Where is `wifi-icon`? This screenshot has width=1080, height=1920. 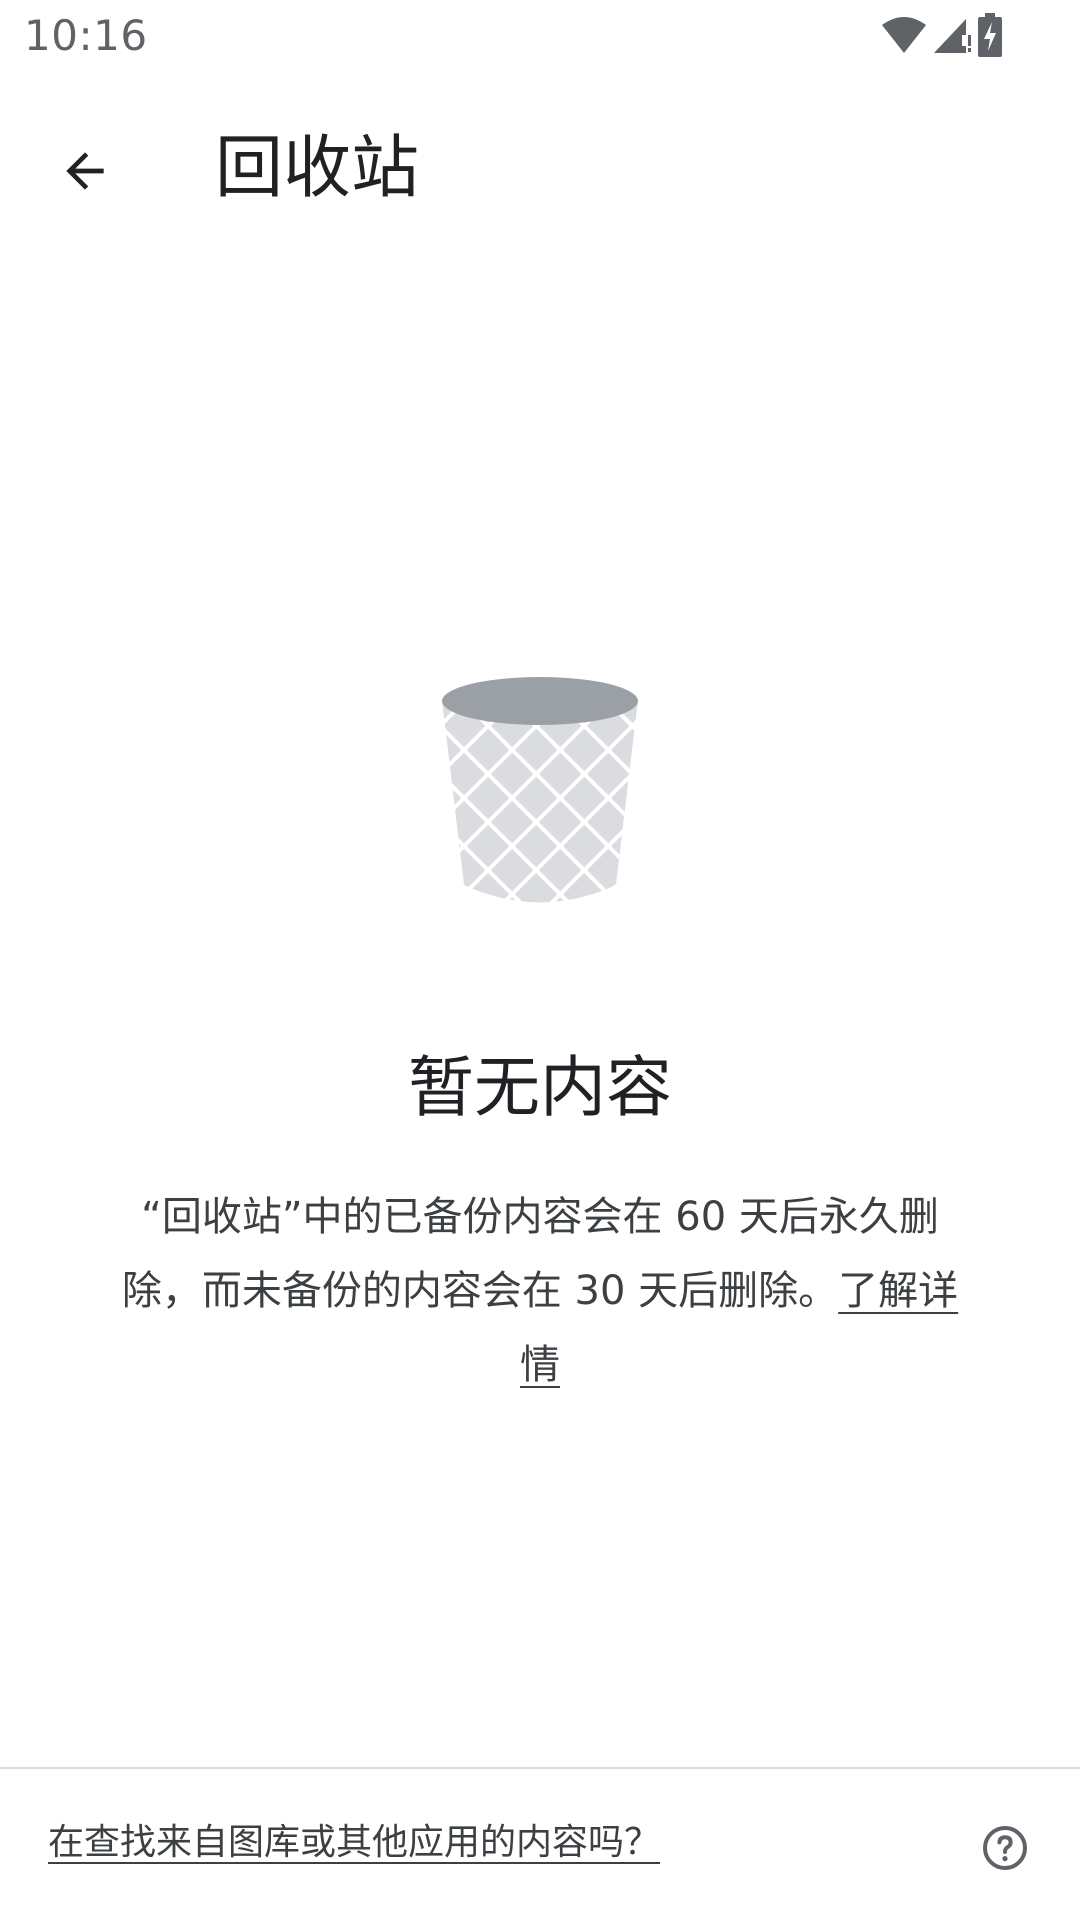 wifi-icon is located at coordinates (904, 35).